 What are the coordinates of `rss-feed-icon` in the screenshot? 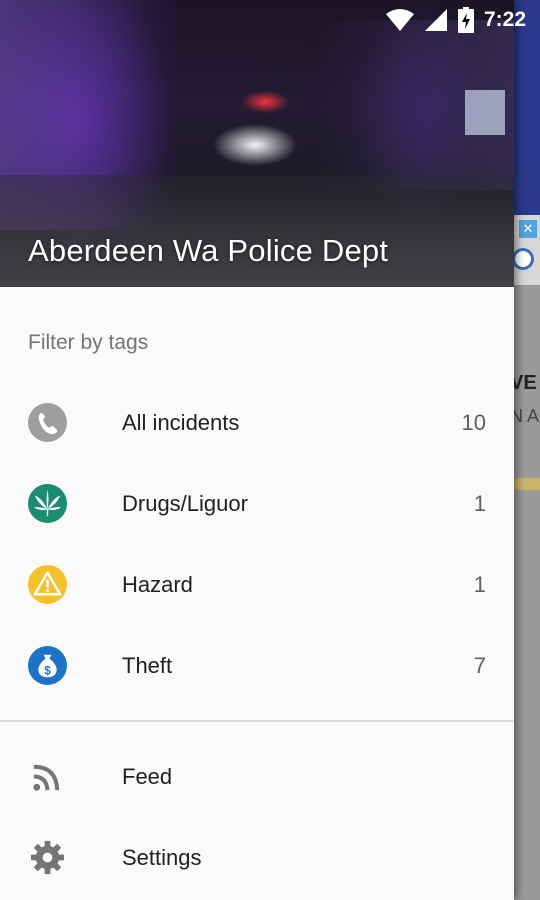 It's located at (47, 776).